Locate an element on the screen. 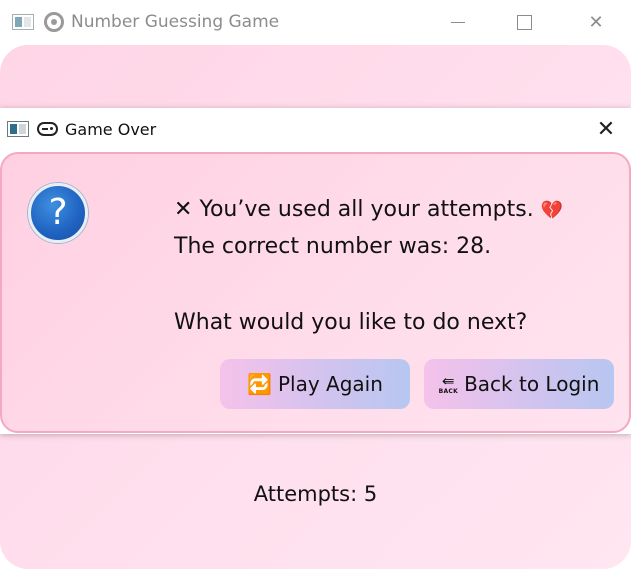 Image resolution: width=631 pixels, height=569 pixels. dialog-titlebar: Game Over ✕ is located at coordinates (315, 129).